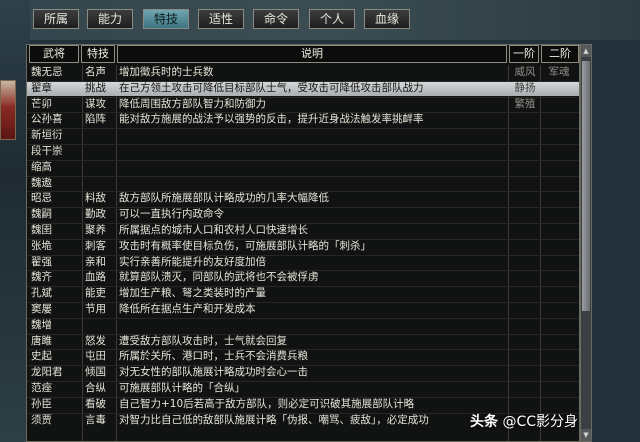 Image resolution: width=640 pixels, height=442 pixels. What do you see at coordinates (192, 261) in the screenshot?
I see `skill-description-cell: 实行亲善所能提升的友好度加倍` at bounding box center [192, 261].